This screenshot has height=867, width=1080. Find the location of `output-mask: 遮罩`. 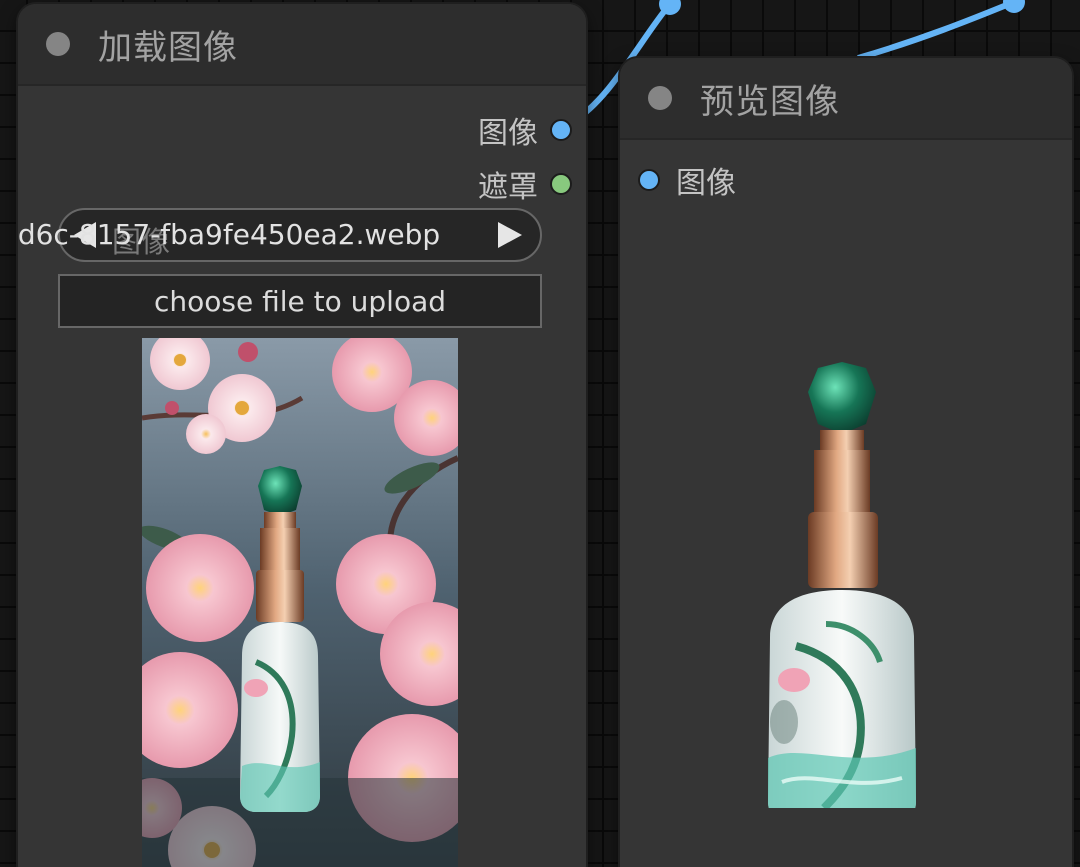

output-mask: 遮罩 is located at coordinates (525, 184).